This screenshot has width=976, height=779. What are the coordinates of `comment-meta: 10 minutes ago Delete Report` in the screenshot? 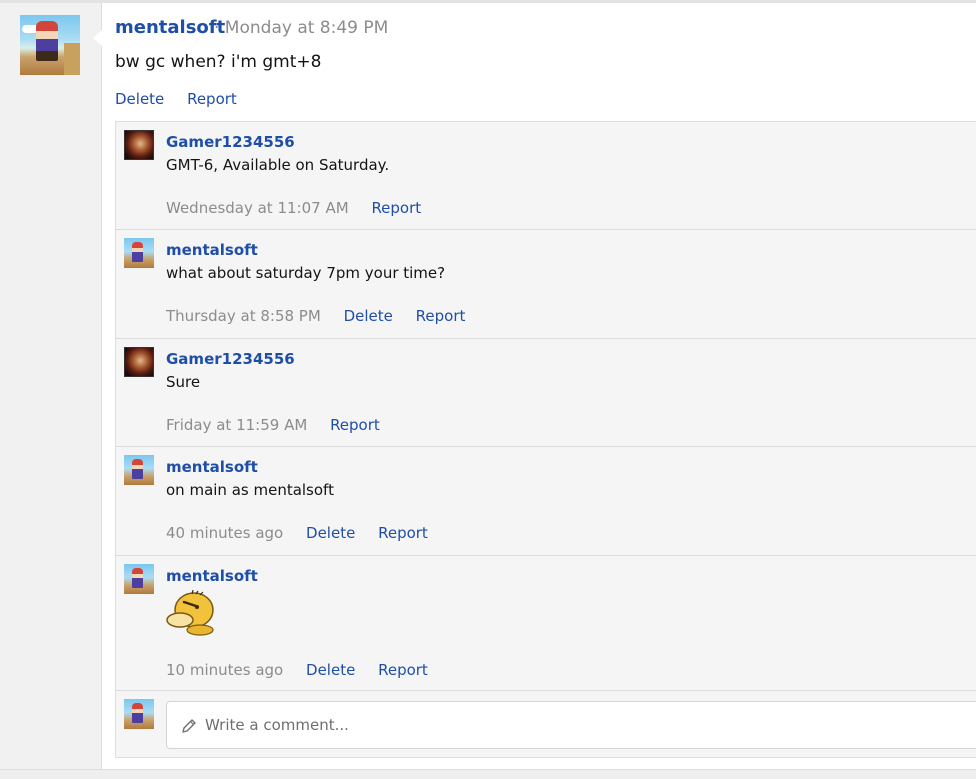 It's located at (306, 670).